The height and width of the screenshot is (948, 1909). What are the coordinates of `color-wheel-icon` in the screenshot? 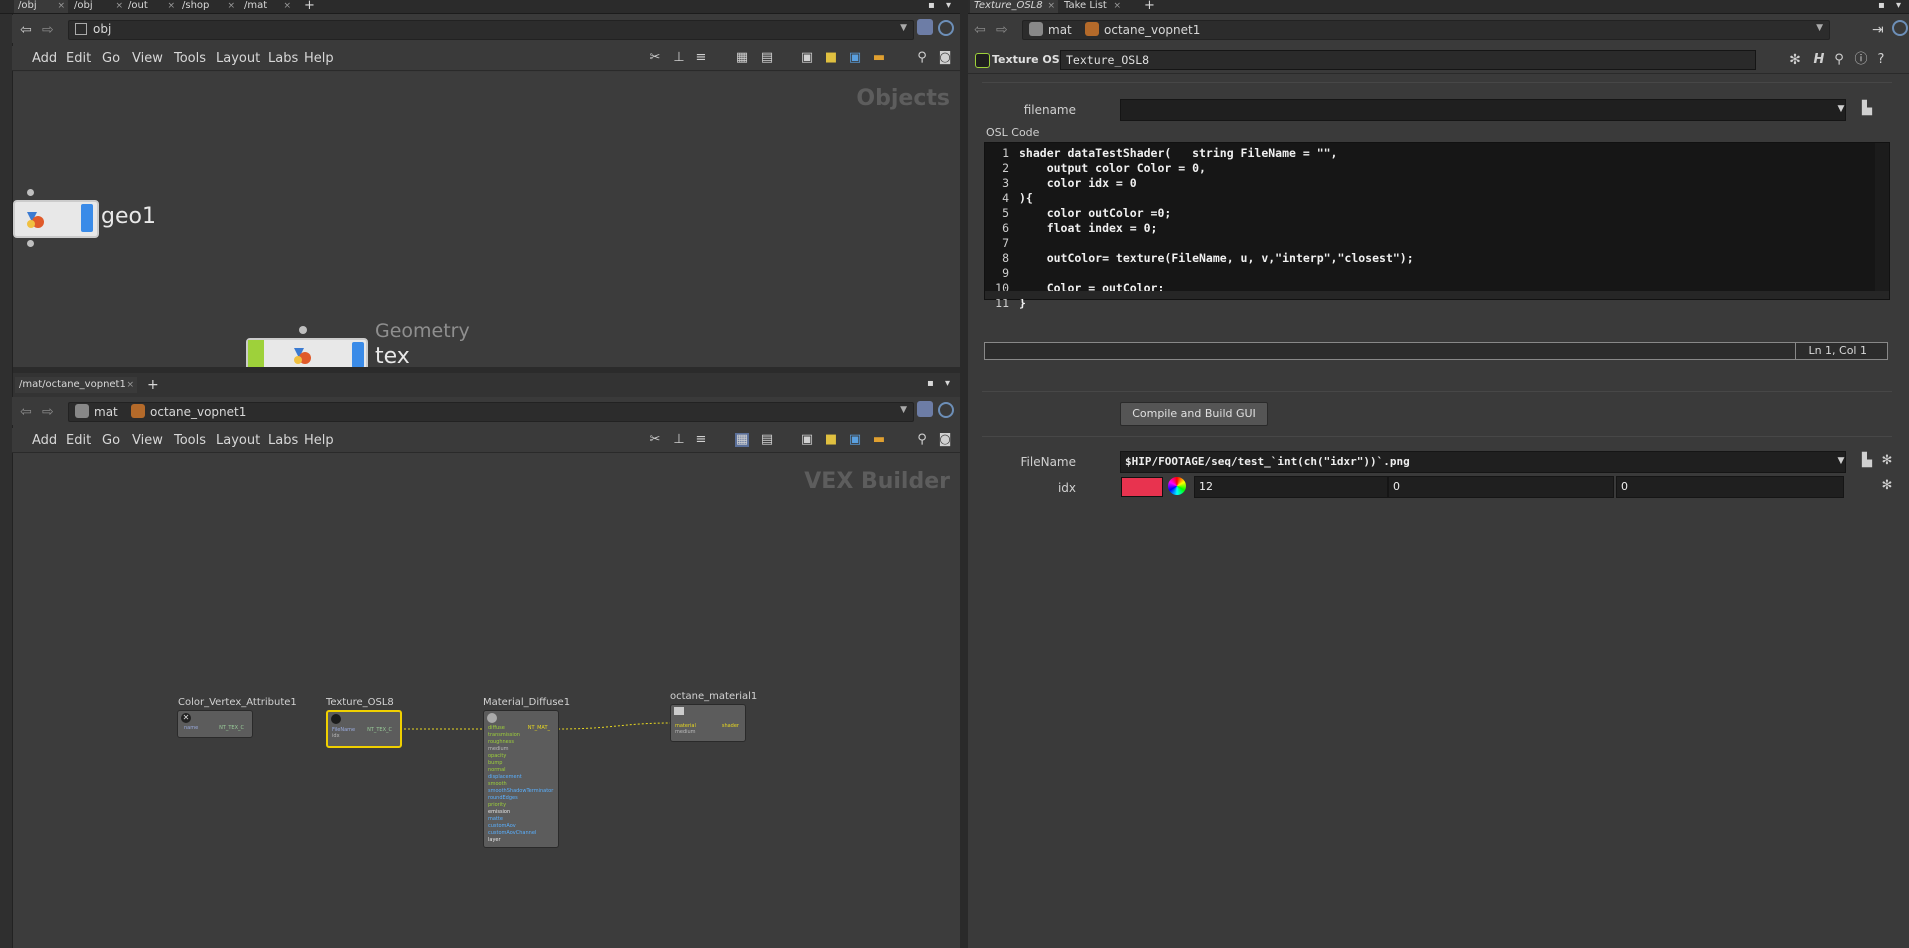 It's located at (1177, 486).